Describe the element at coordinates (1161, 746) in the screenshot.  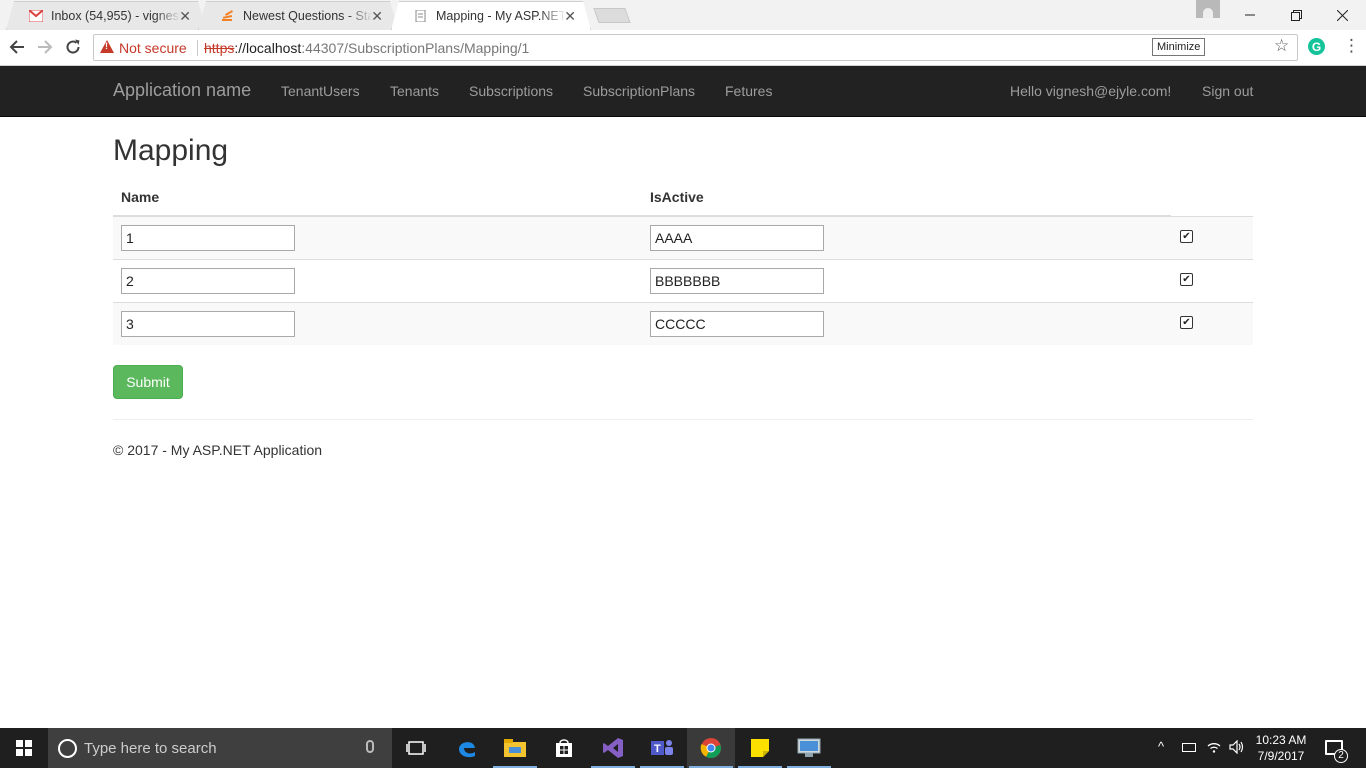
I see `show-hidden-icons-icon: ^` at that location.